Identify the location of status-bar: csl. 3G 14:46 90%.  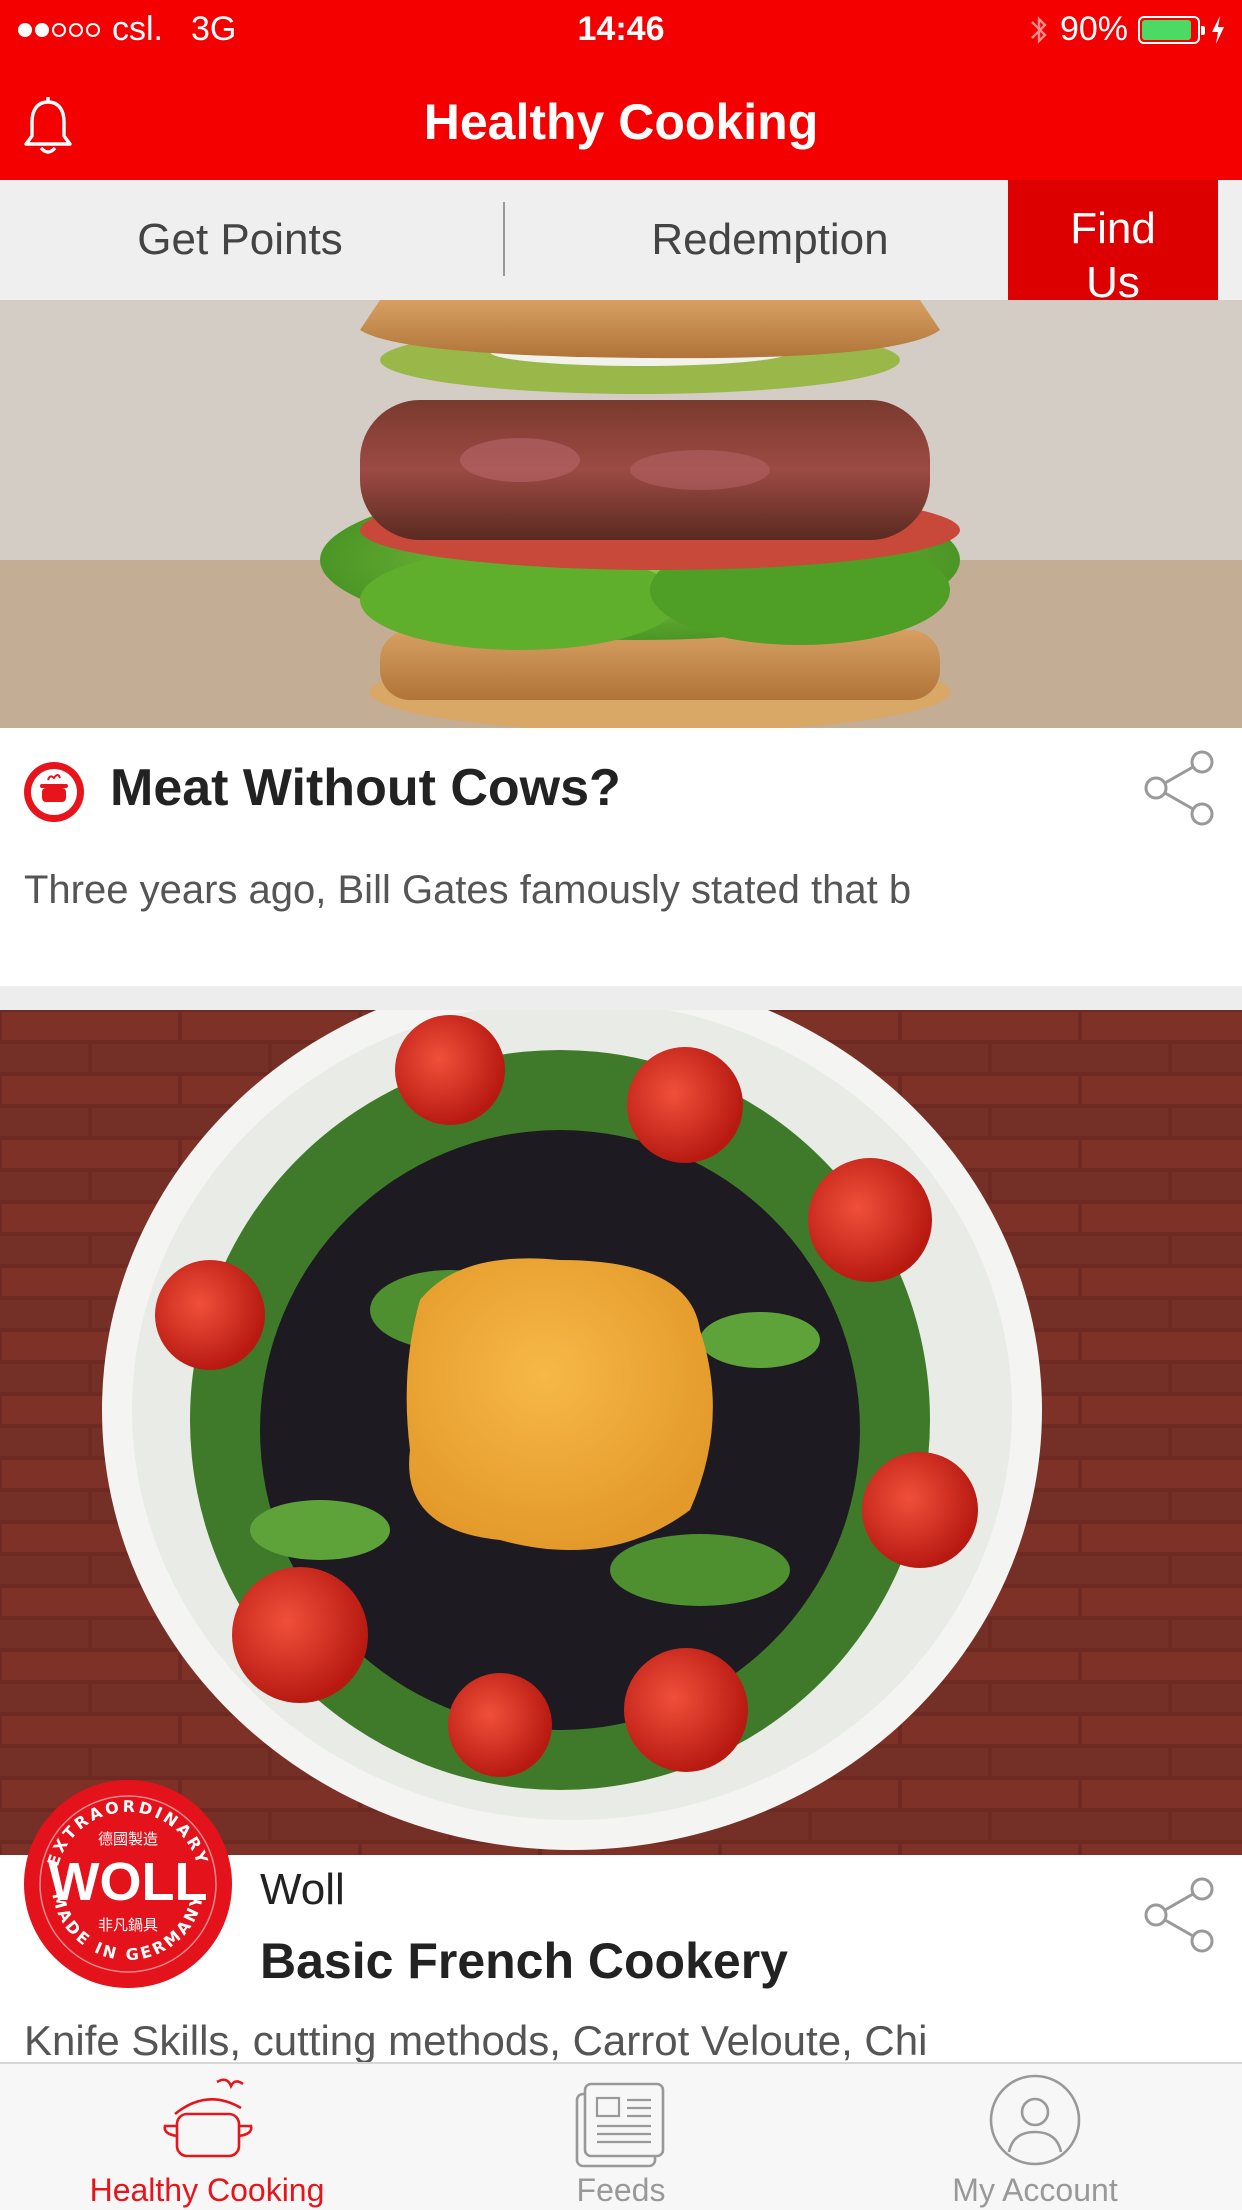
(621, 30).